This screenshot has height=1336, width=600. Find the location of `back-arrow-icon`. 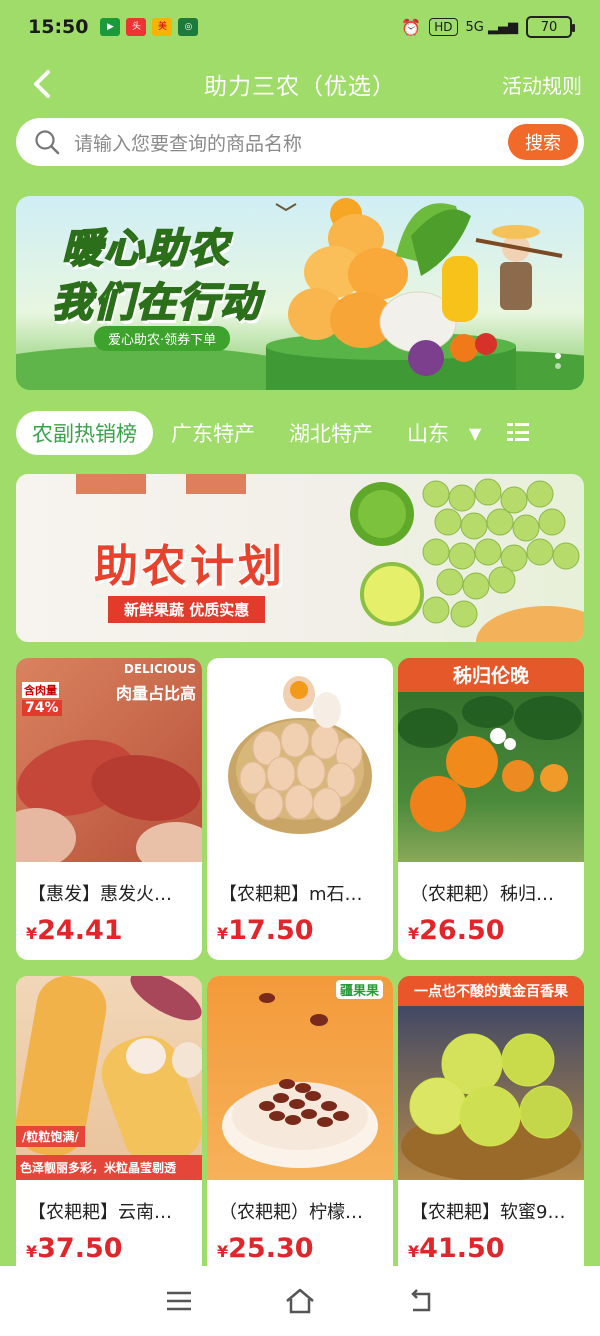

back-arrow-icon is located at coordinates (42, 84).